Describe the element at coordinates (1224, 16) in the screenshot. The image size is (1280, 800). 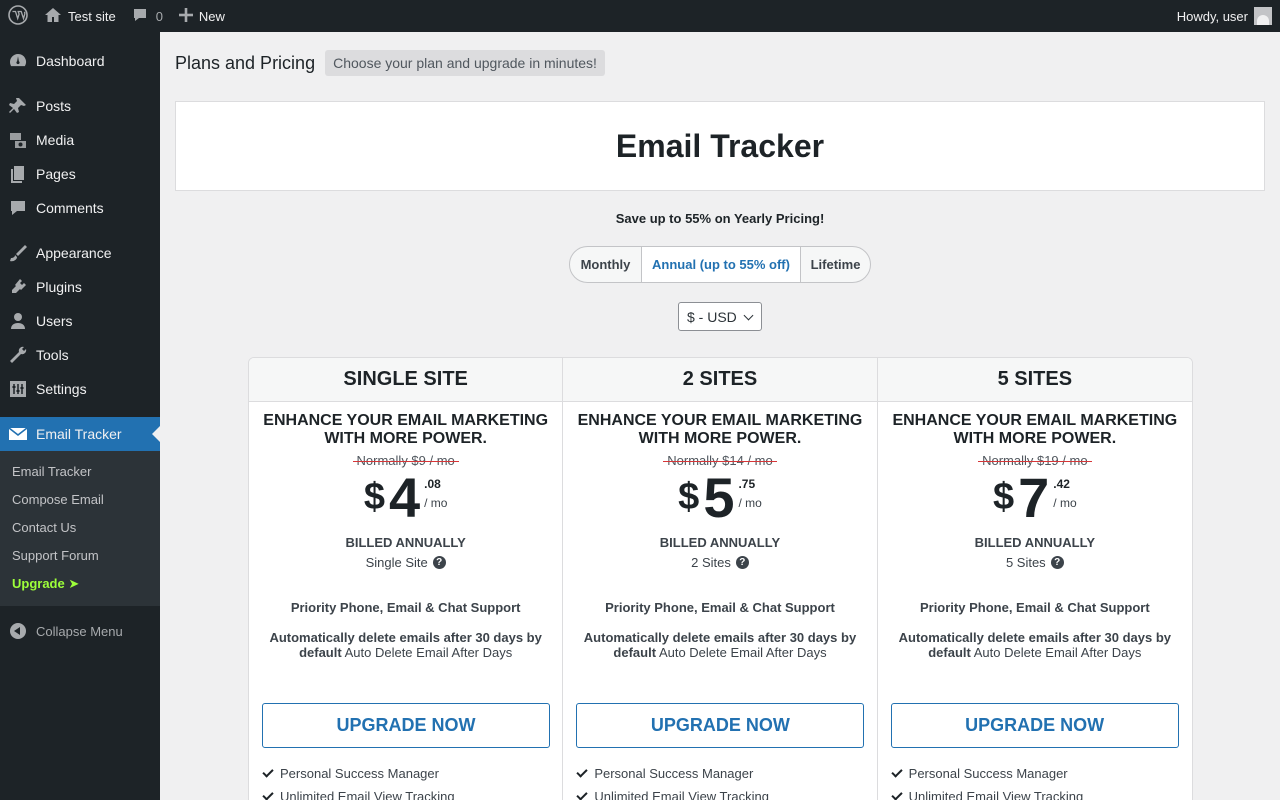
I see `account-menu: Howdy, user` at that location.